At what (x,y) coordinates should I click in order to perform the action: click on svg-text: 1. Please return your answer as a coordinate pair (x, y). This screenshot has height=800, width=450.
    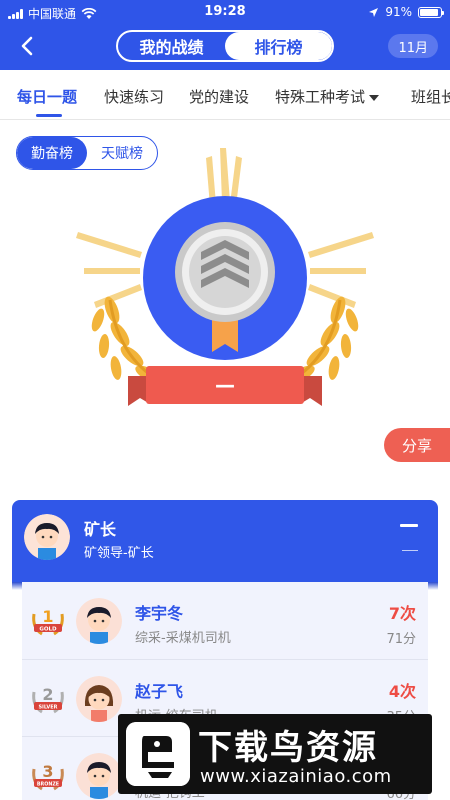
    Looking at the image, I should click on (47, 616).